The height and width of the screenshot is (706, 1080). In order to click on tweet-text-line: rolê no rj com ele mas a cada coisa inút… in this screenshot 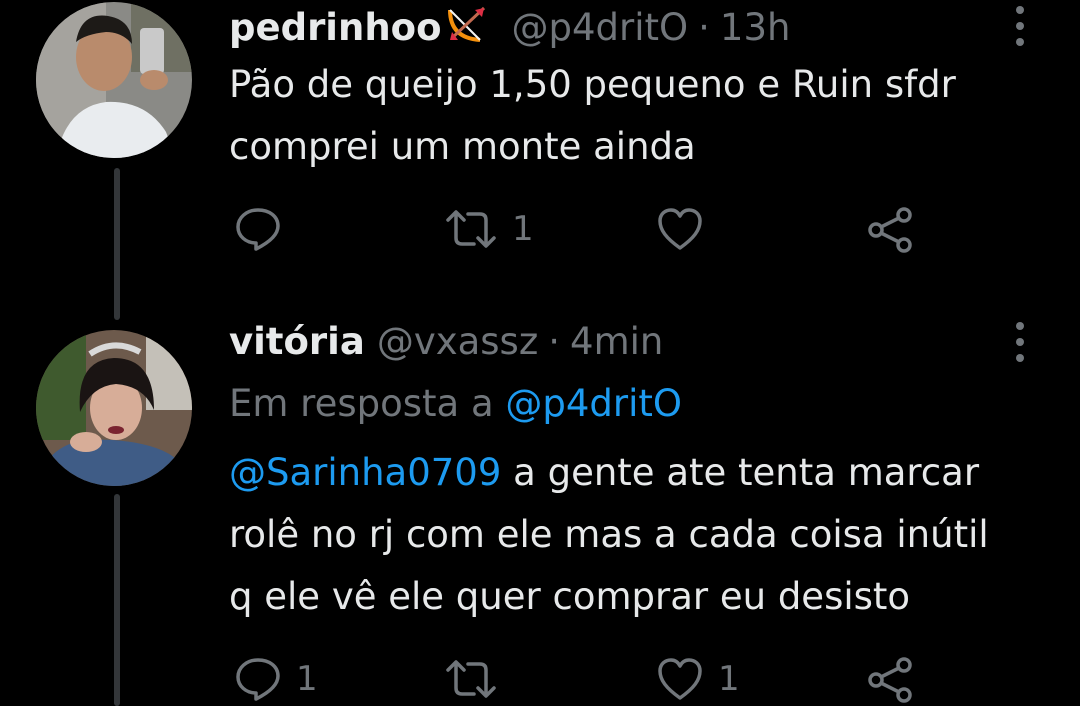, I will do `click(609, 534)`.